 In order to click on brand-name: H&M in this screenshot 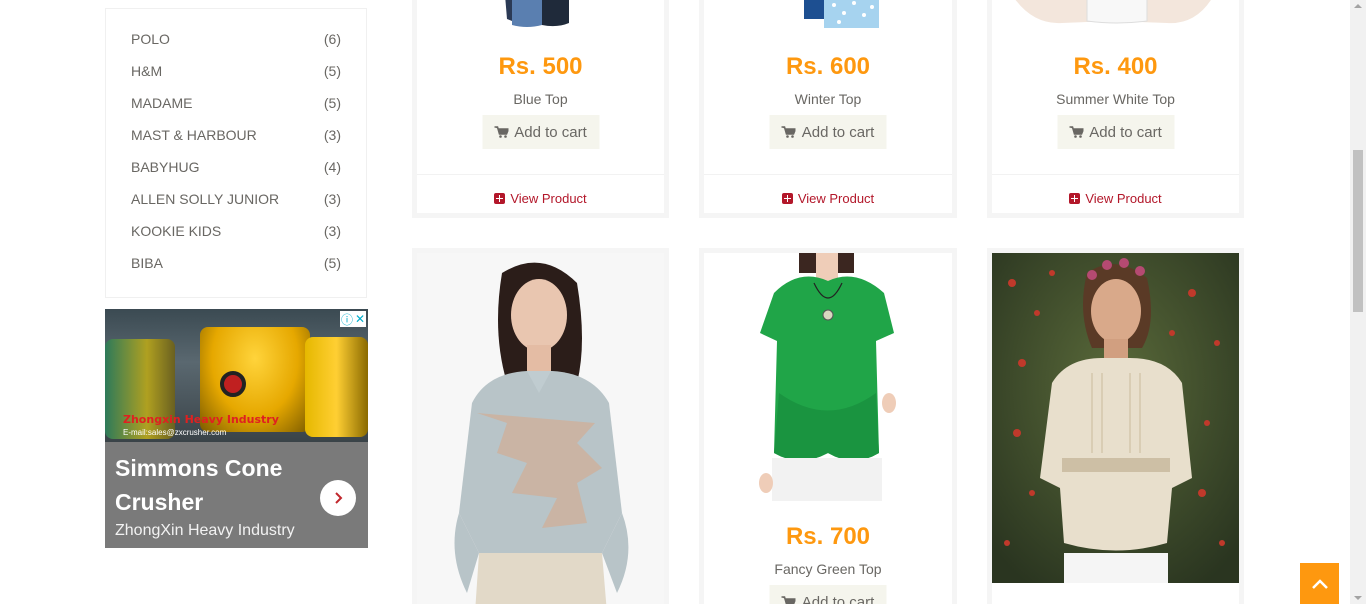, I will do `click(147, 71)`.